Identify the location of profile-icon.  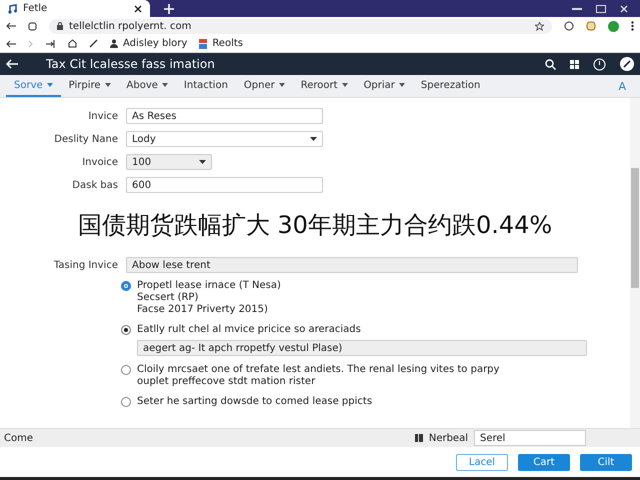
(627, 64).